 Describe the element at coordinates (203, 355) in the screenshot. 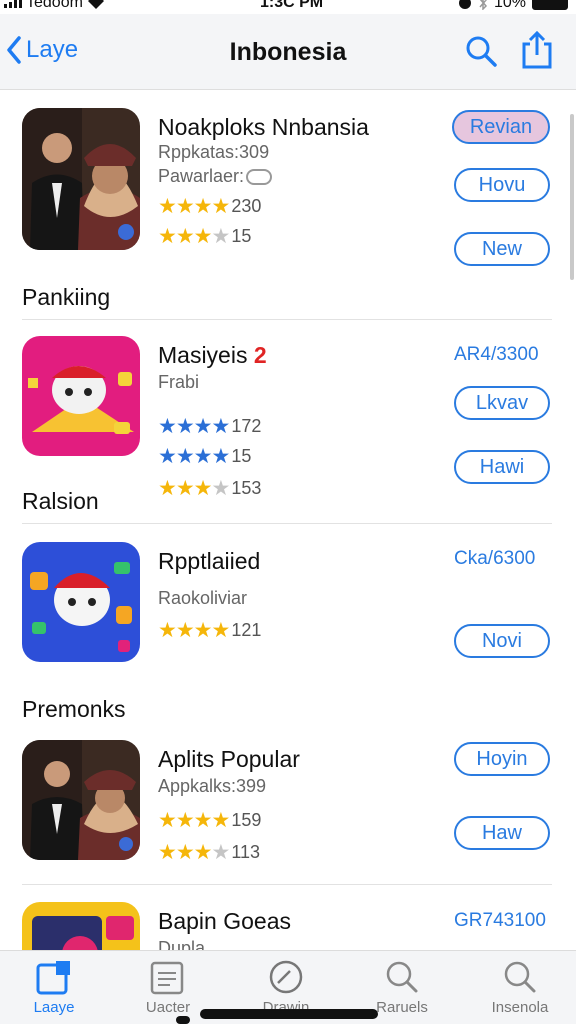

I see `app-name-text: Masiyeis` at that location.